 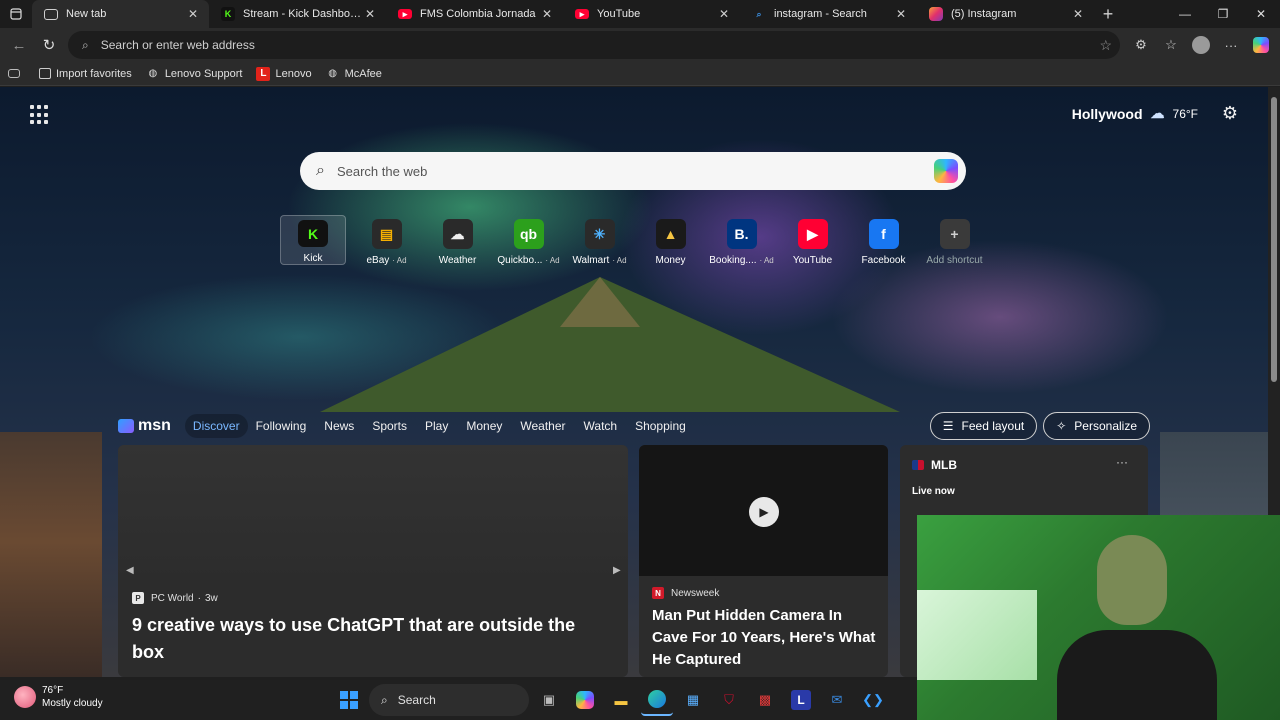 I want to click on tab-actions-icon, so click(x=16, y=14).